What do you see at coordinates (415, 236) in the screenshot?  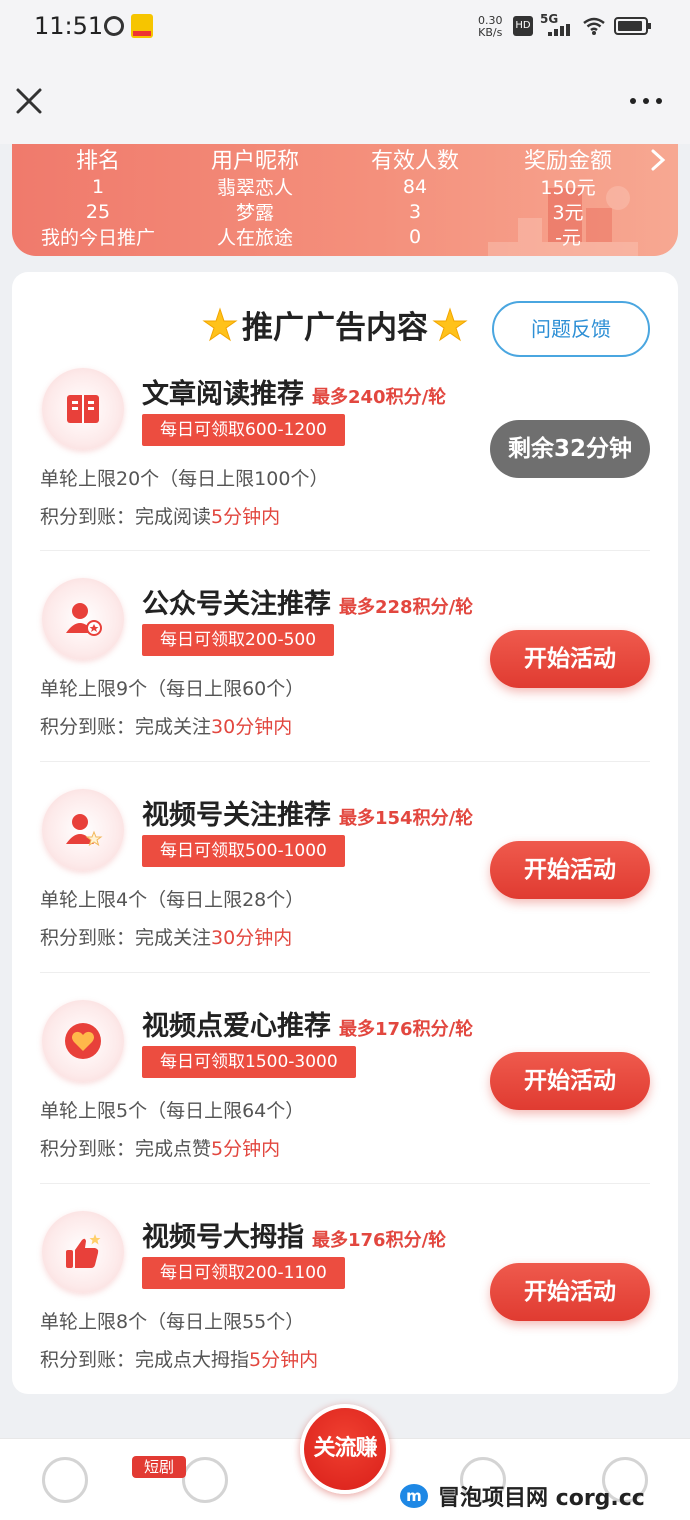 I see `count-cell: 0` at bounding box center [415, 236].